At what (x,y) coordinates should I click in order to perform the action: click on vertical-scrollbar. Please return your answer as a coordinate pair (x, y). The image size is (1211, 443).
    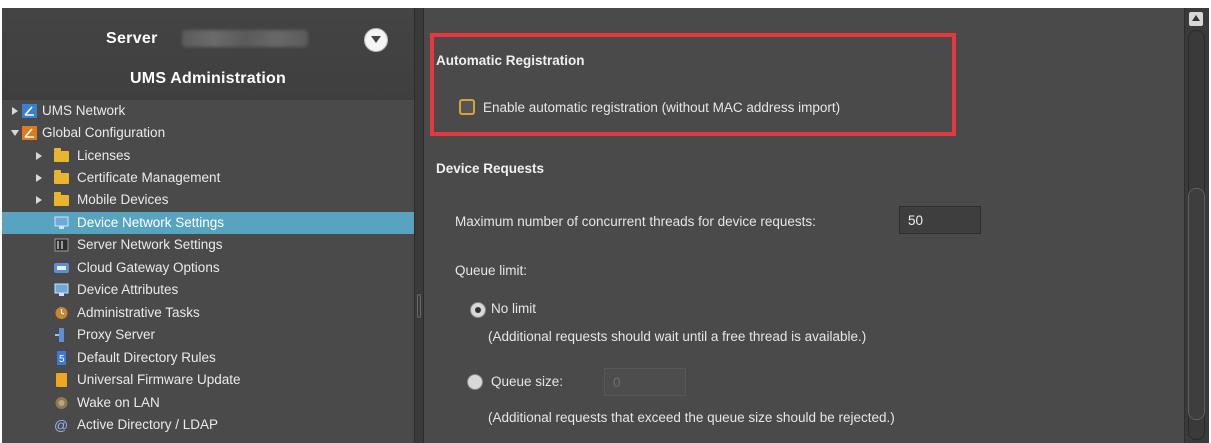
    Looking at the image, I should click on (1196, 225).